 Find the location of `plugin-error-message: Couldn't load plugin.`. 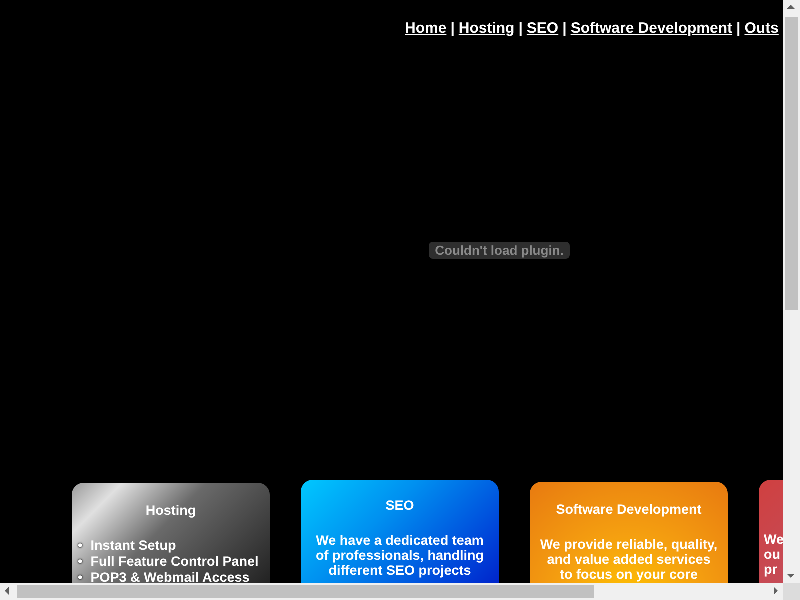

plugin-error-message: Couldn't load plugin. is located at coordinates (499, 250).